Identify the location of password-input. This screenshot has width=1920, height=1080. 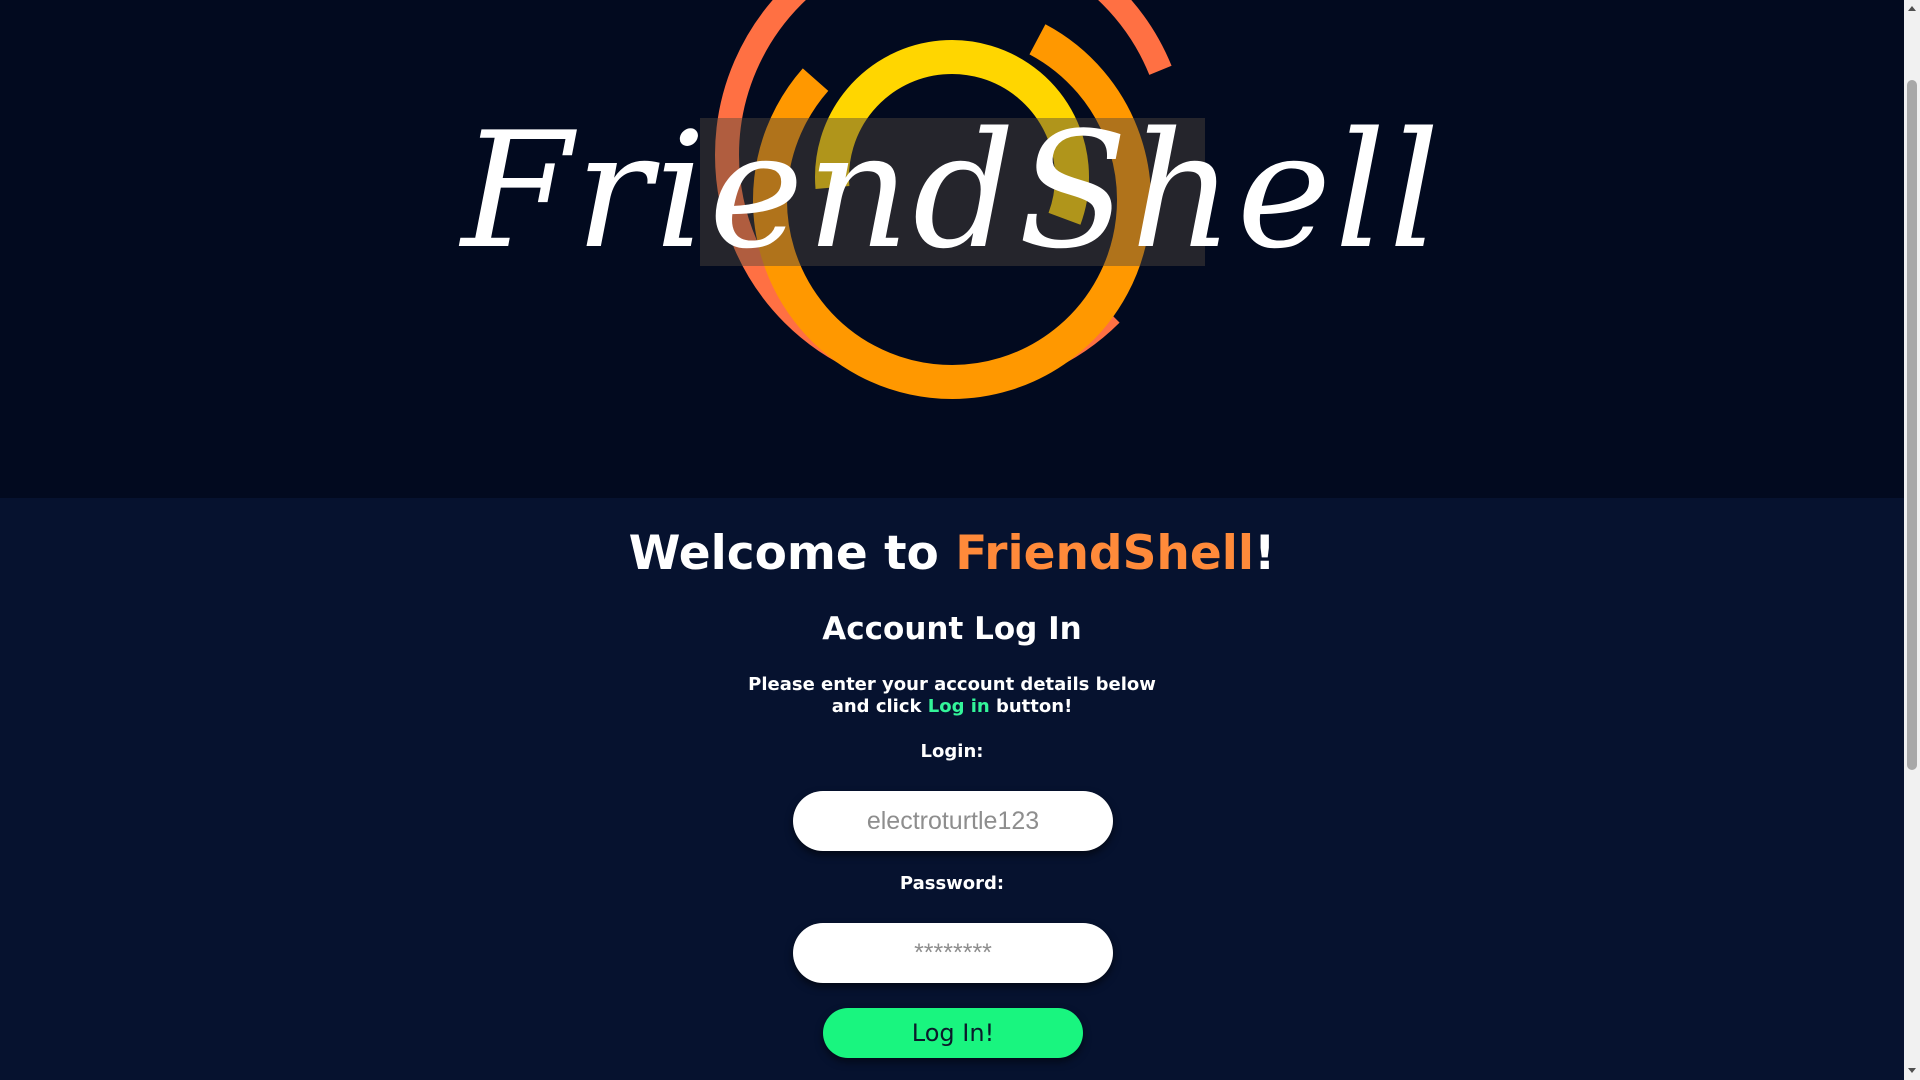
(953, 953).